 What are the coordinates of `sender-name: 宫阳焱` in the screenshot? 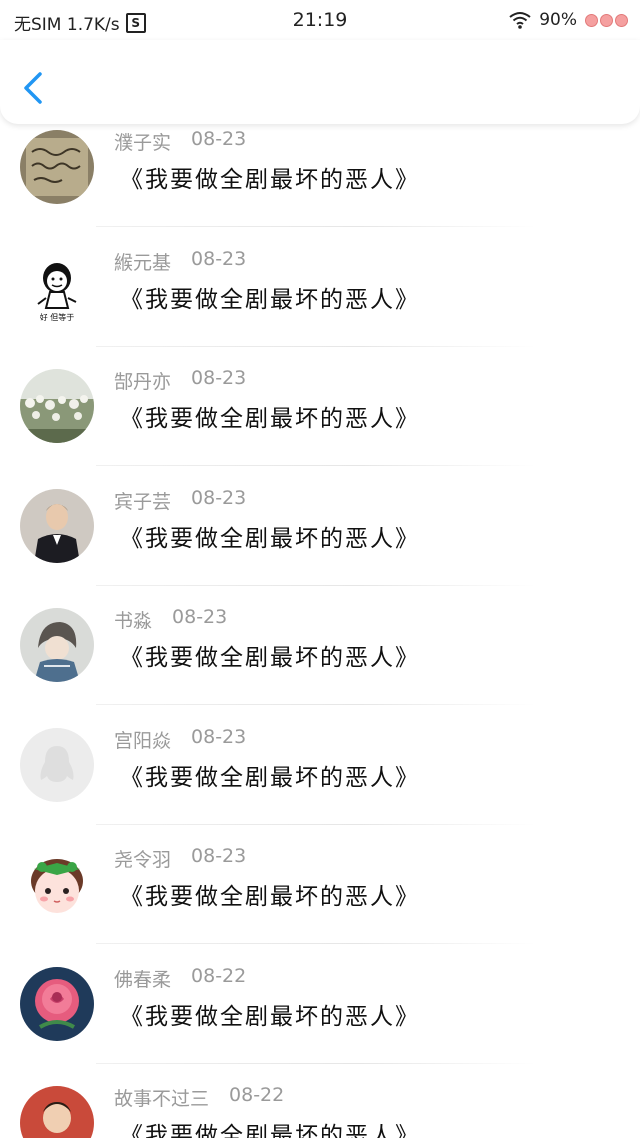 It's located at (143, 740).